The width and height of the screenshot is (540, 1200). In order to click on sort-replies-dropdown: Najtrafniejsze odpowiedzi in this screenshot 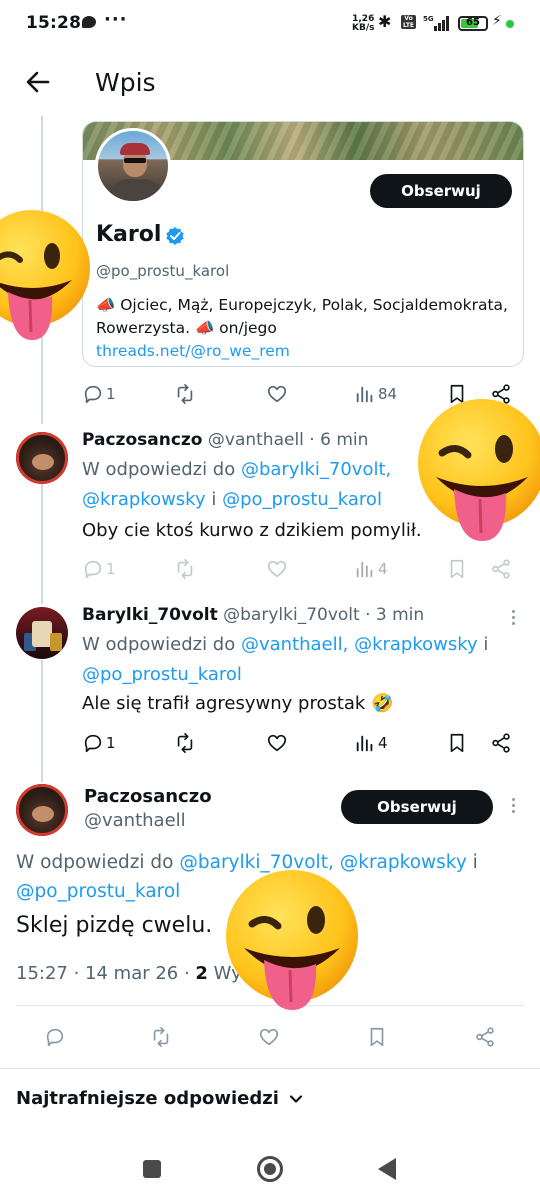, I will do `click(160, 1098)`.